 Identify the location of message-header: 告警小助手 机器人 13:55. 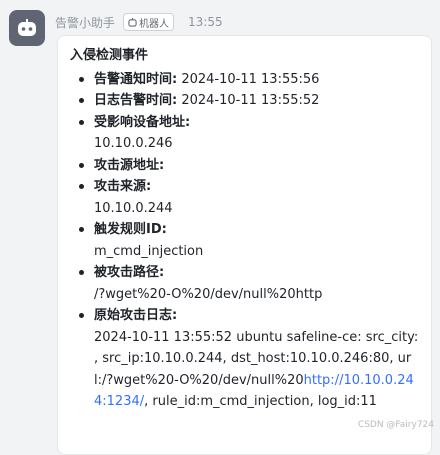
(139, 22).